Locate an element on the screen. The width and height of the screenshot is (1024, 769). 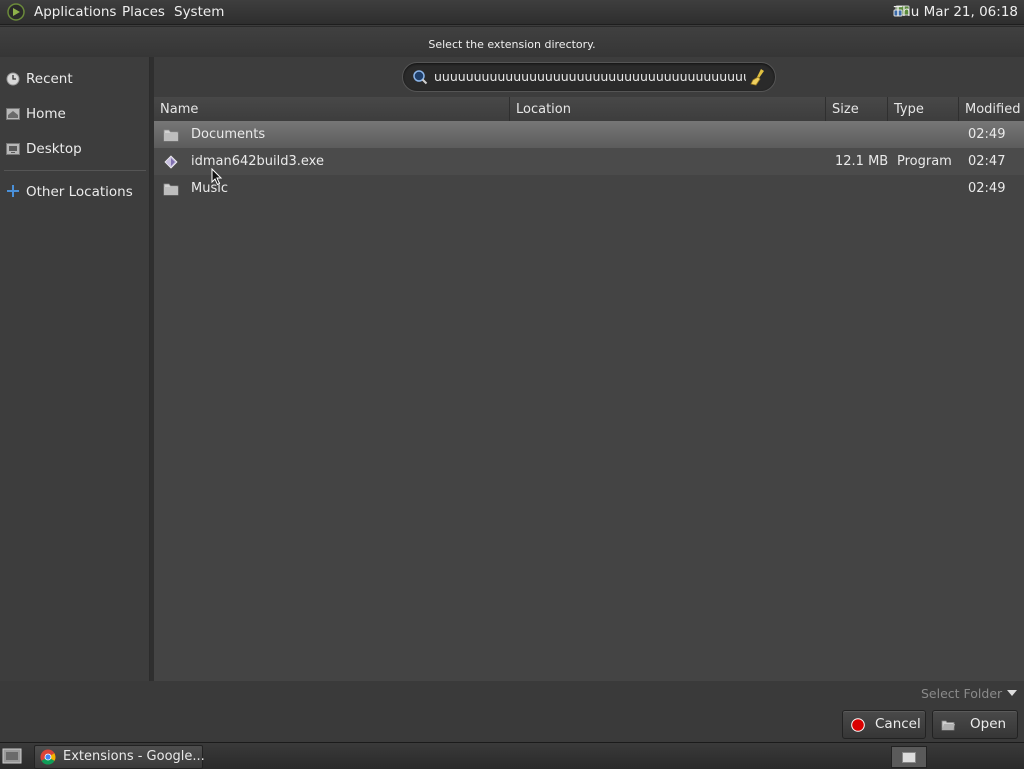
menu-applications: Applications is located at coordinates (75, 12).